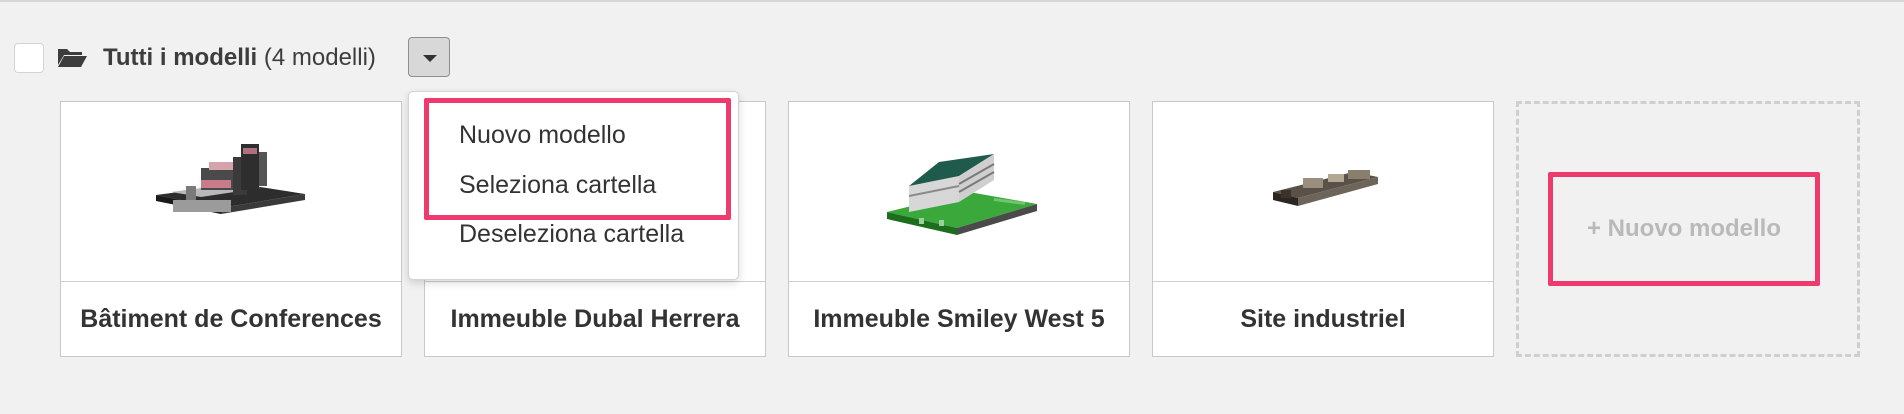 Image resolution: width=1904 pixels, height=414 pixels. I want to click on folder-title: Tutti i modelli (4 modelli), so click(239, 58).